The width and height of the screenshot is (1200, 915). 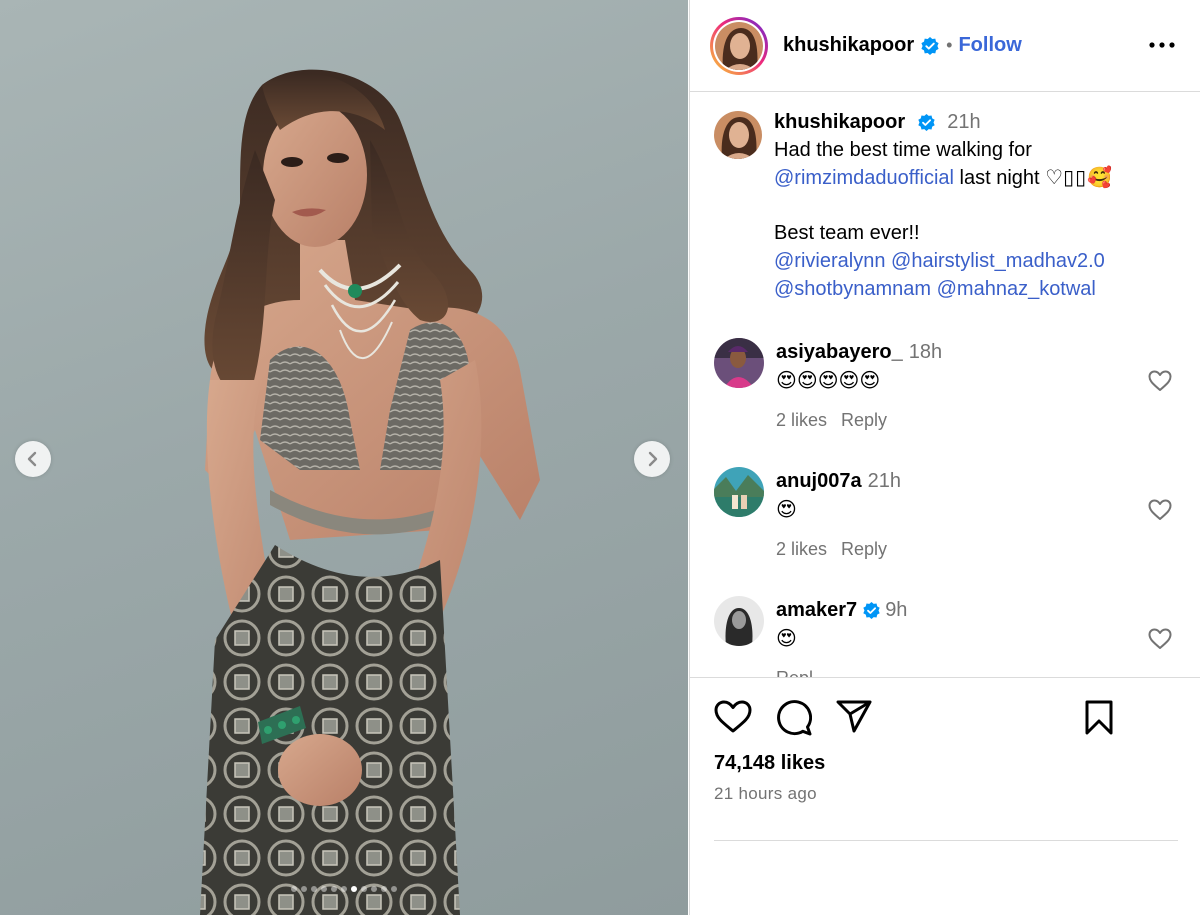 What do you see at coordinates (852, 289) in the screenshot?
I see `mention-link: @shotbynamnam` at bounding box center [852, 289].